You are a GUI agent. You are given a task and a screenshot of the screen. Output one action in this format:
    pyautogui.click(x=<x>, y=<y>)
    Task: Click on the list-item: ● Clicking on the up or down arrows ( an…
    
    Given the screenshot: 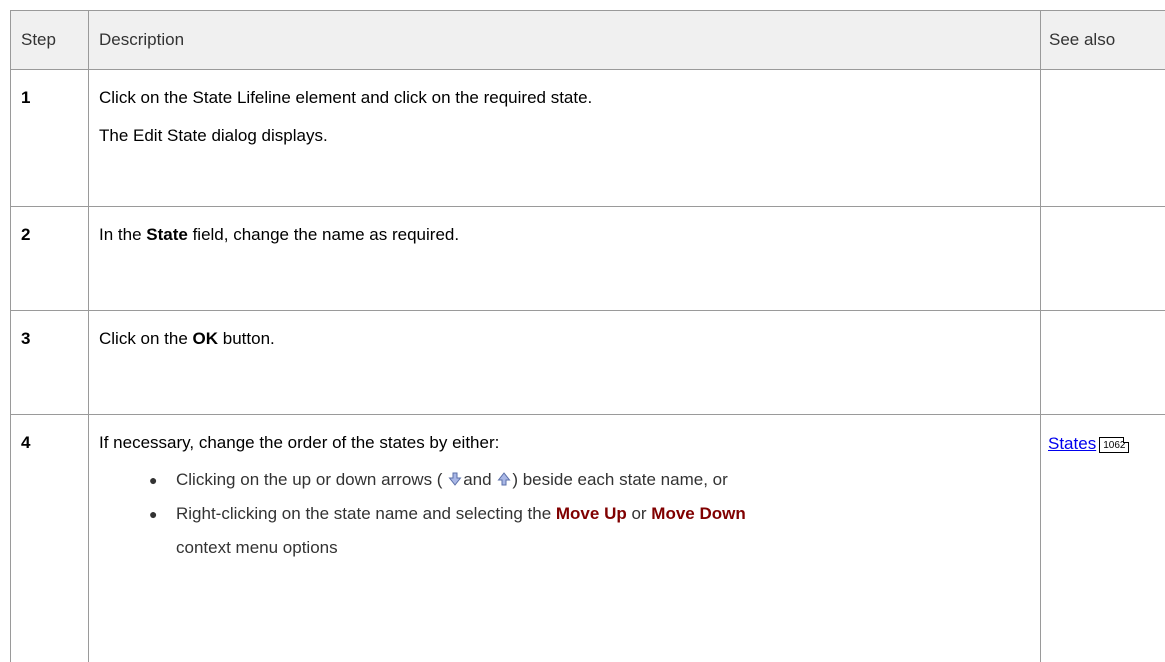 What is the action you would take?
    pyautogui.click(x=594, y=480)
    